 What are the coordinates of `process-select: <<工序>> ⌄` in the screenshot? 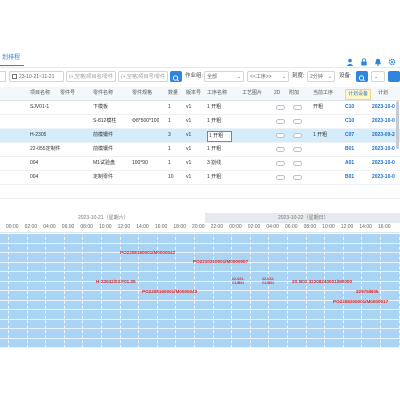 It's located at (268, 76).